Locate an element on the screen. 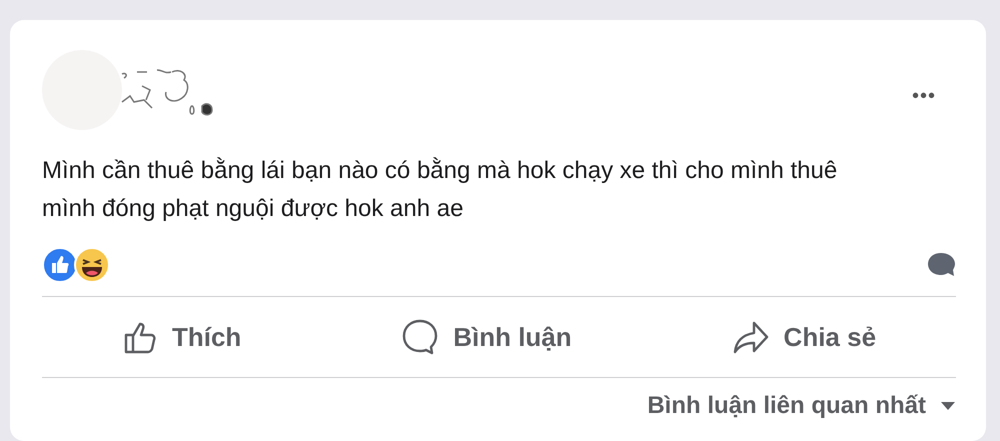  comment-button: Bình luận is located at coordinates (486, 337).